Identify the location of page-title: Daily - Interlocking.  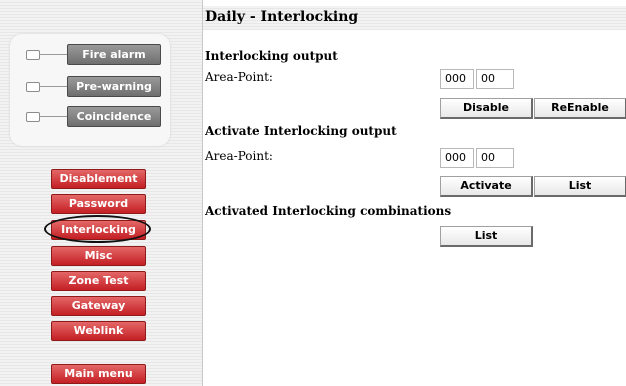
(282, 17).